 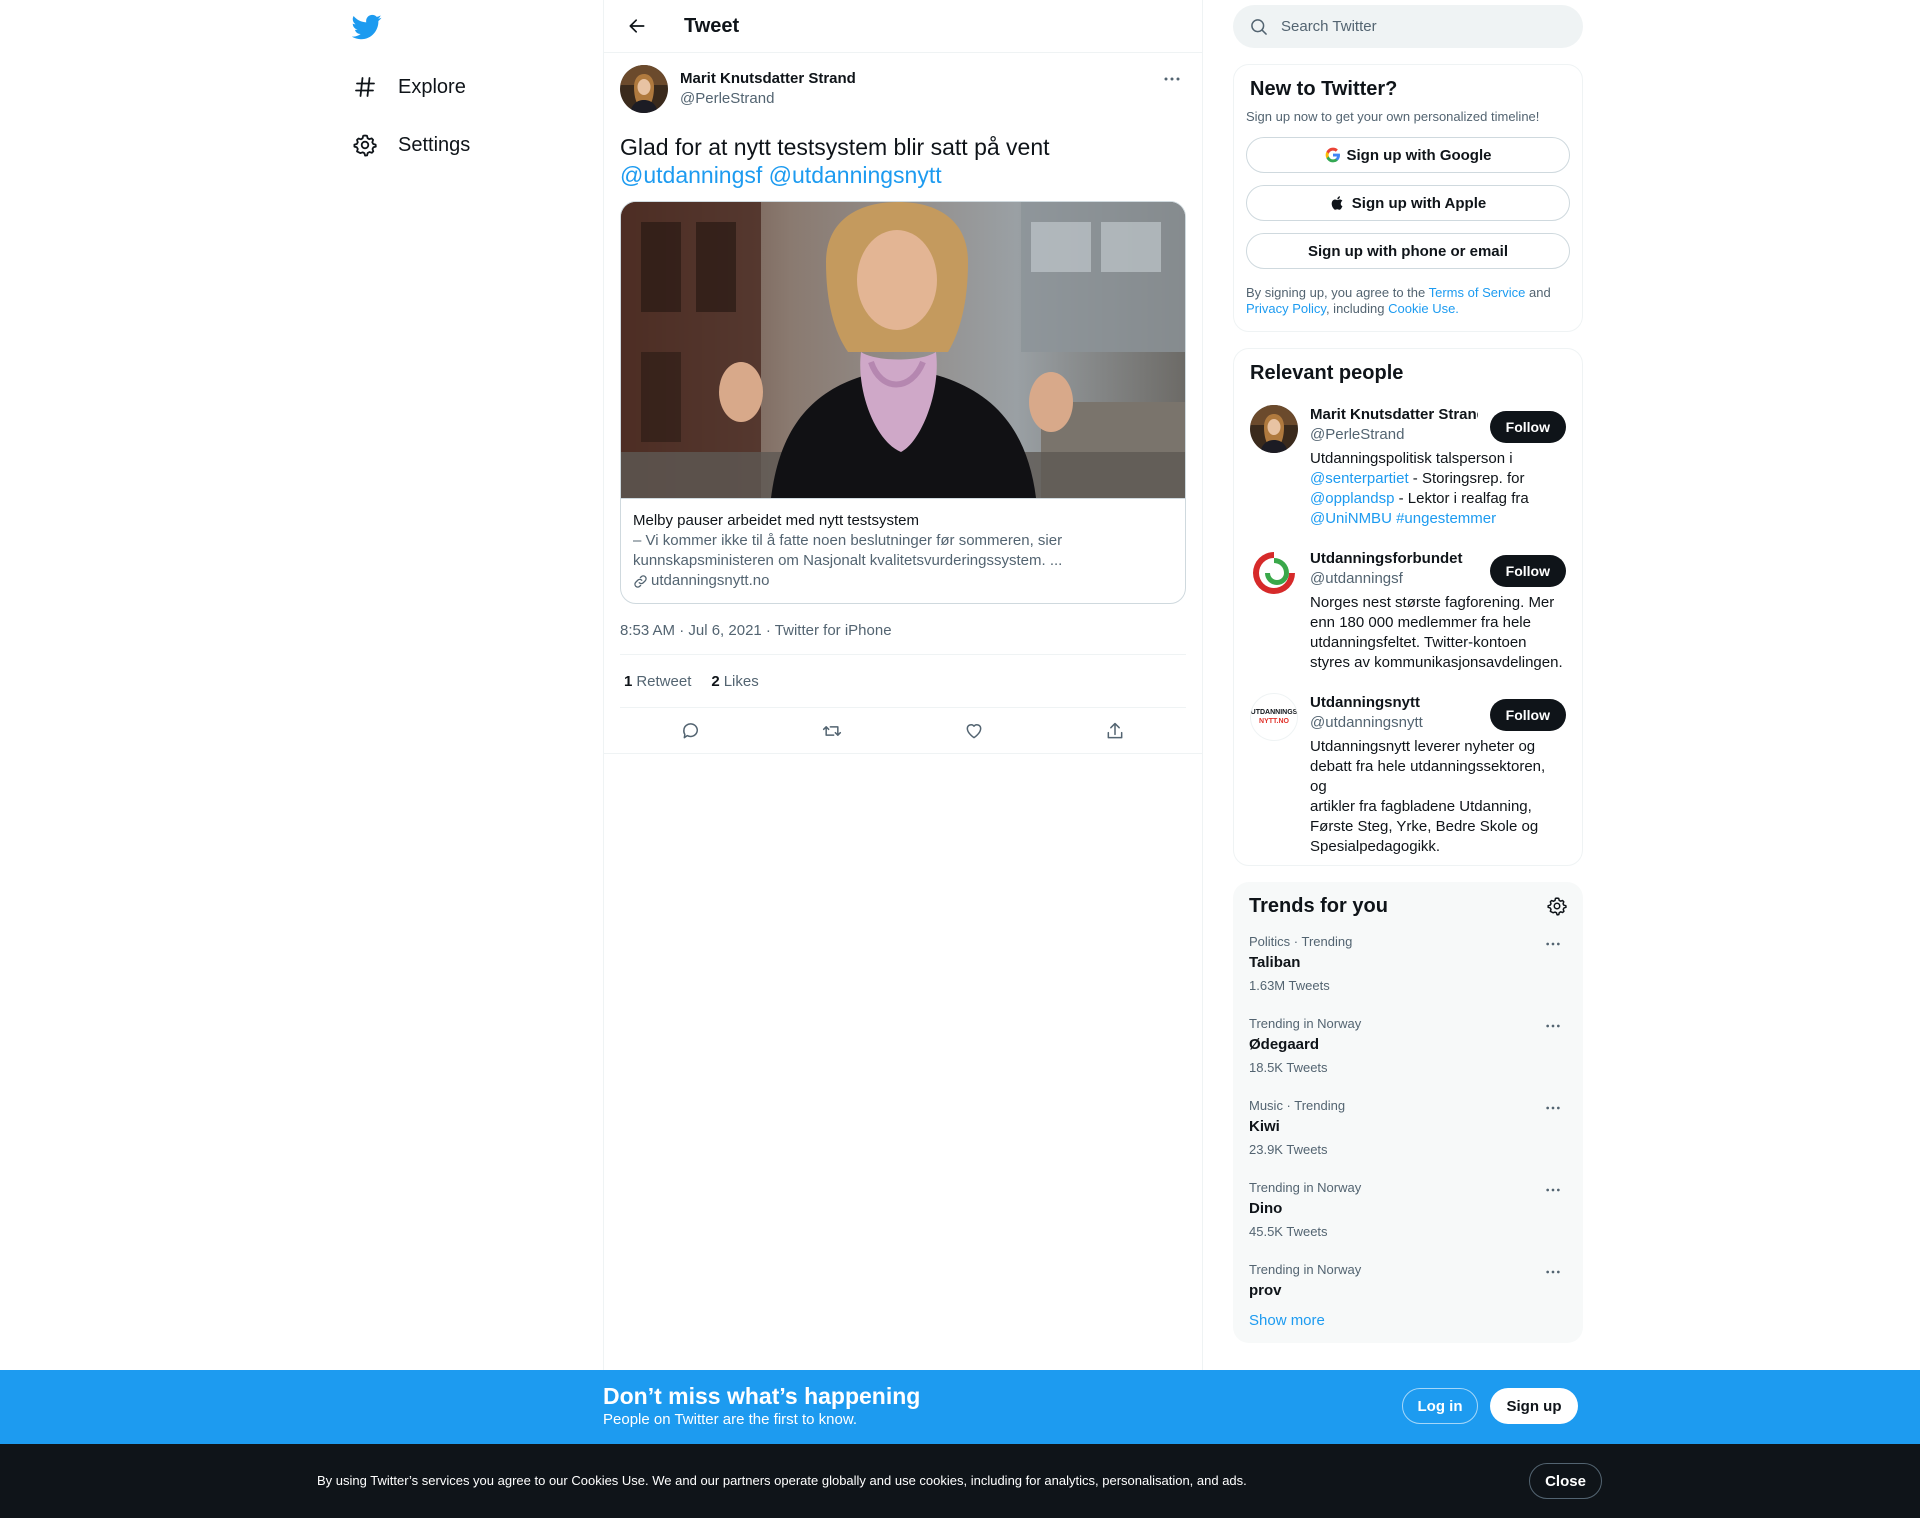 What do you see at coordinates (1423, 746) in the screenshot?
I see `bio-text: Utdanningsnytt leverer nyheter og` at bounding box center [1423, 746].